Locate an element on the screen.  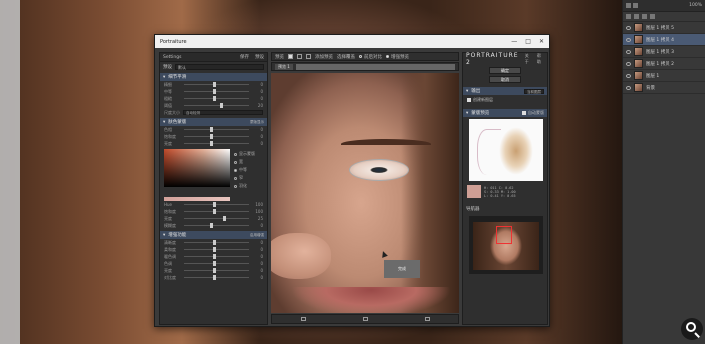
mask-radio: 宽 is located at coordinates (244, 162).